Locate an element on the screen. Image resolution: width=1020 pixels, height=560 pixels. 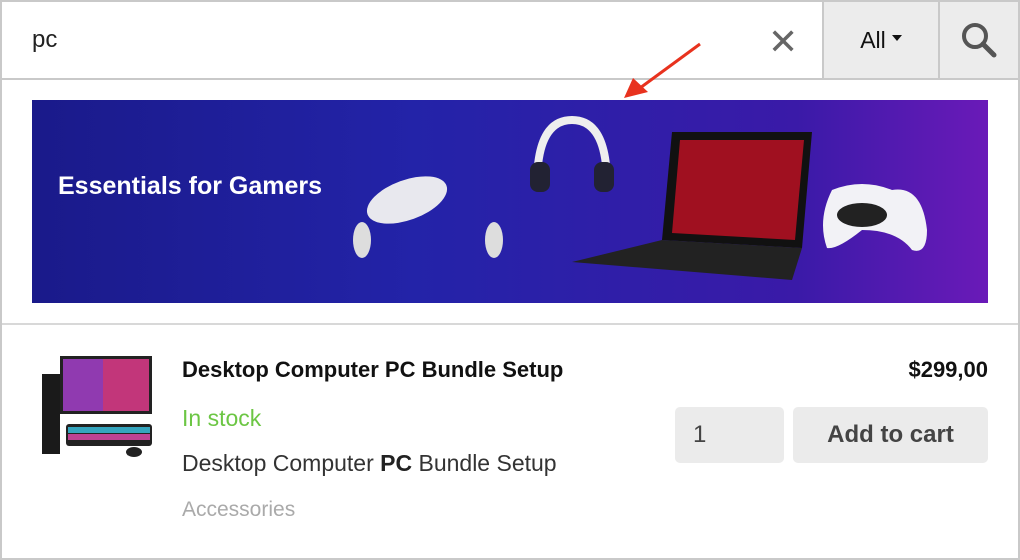
vr-headset-image is located at coordinates (428, 217).